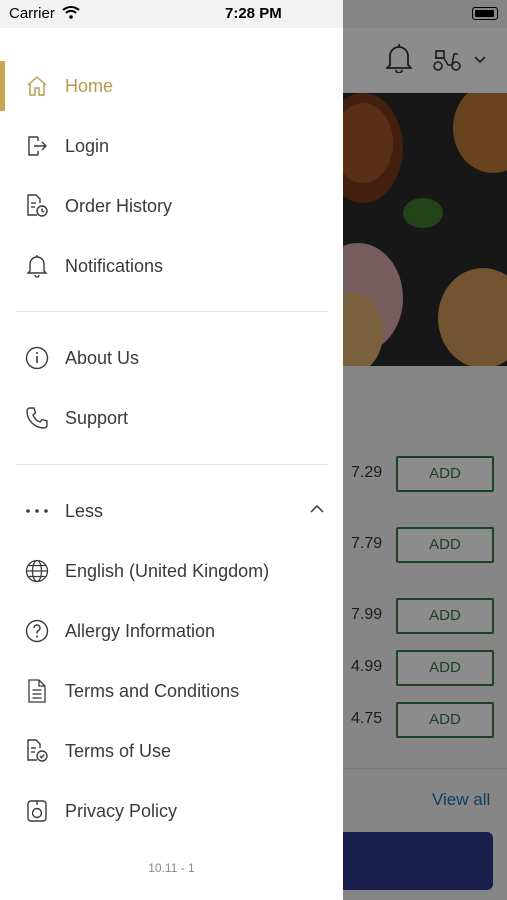 Image resolution: width=507 pixels, height=900 pixels. What do you see at coordinates (97, 418) in the screenshot?
I see `menu-label: Support` at bounding box center [97, 418].